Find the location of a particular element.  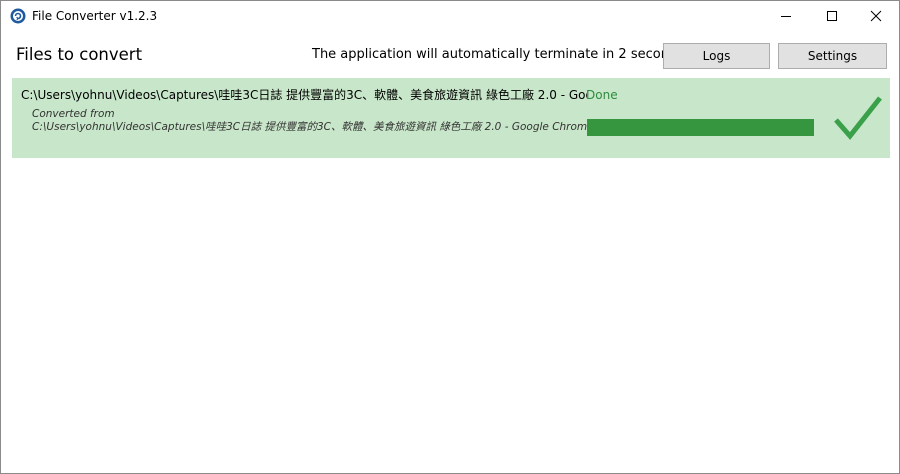

maximize-icon is located at coordinates (832, 16).